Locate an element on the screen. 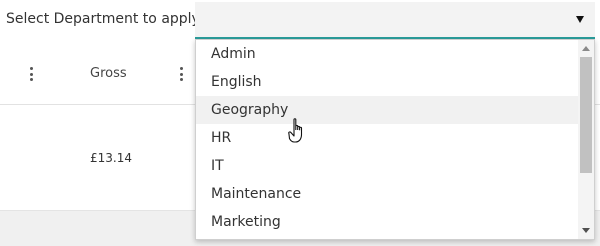 The height and width of the screenshot is (246, 600). department-select-label: Select Department to apply: is located at coordinates (105, 19).